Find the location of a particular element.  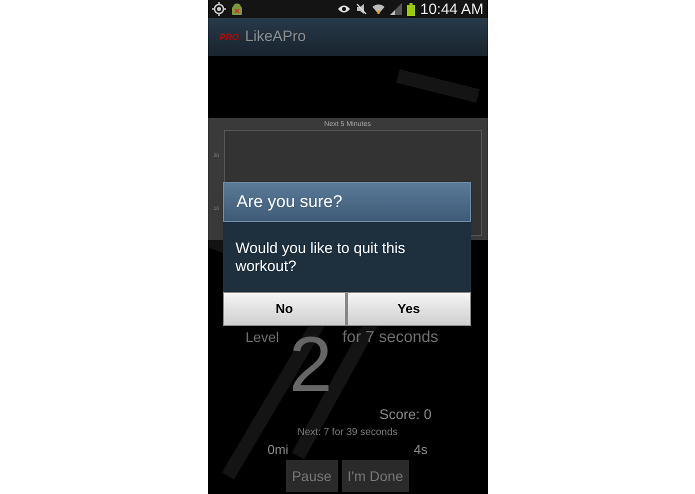

level-number: 2 is located at coordinates (310, 362).